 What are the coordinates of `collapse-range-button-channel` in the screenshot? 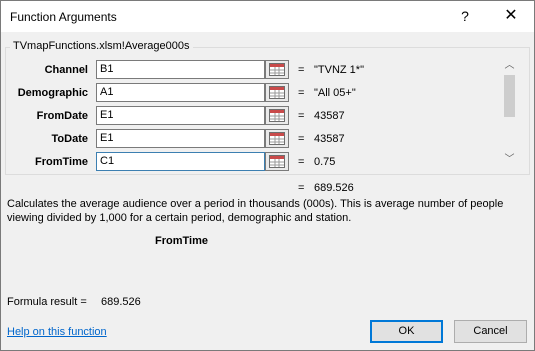 It's located at (277, 69).